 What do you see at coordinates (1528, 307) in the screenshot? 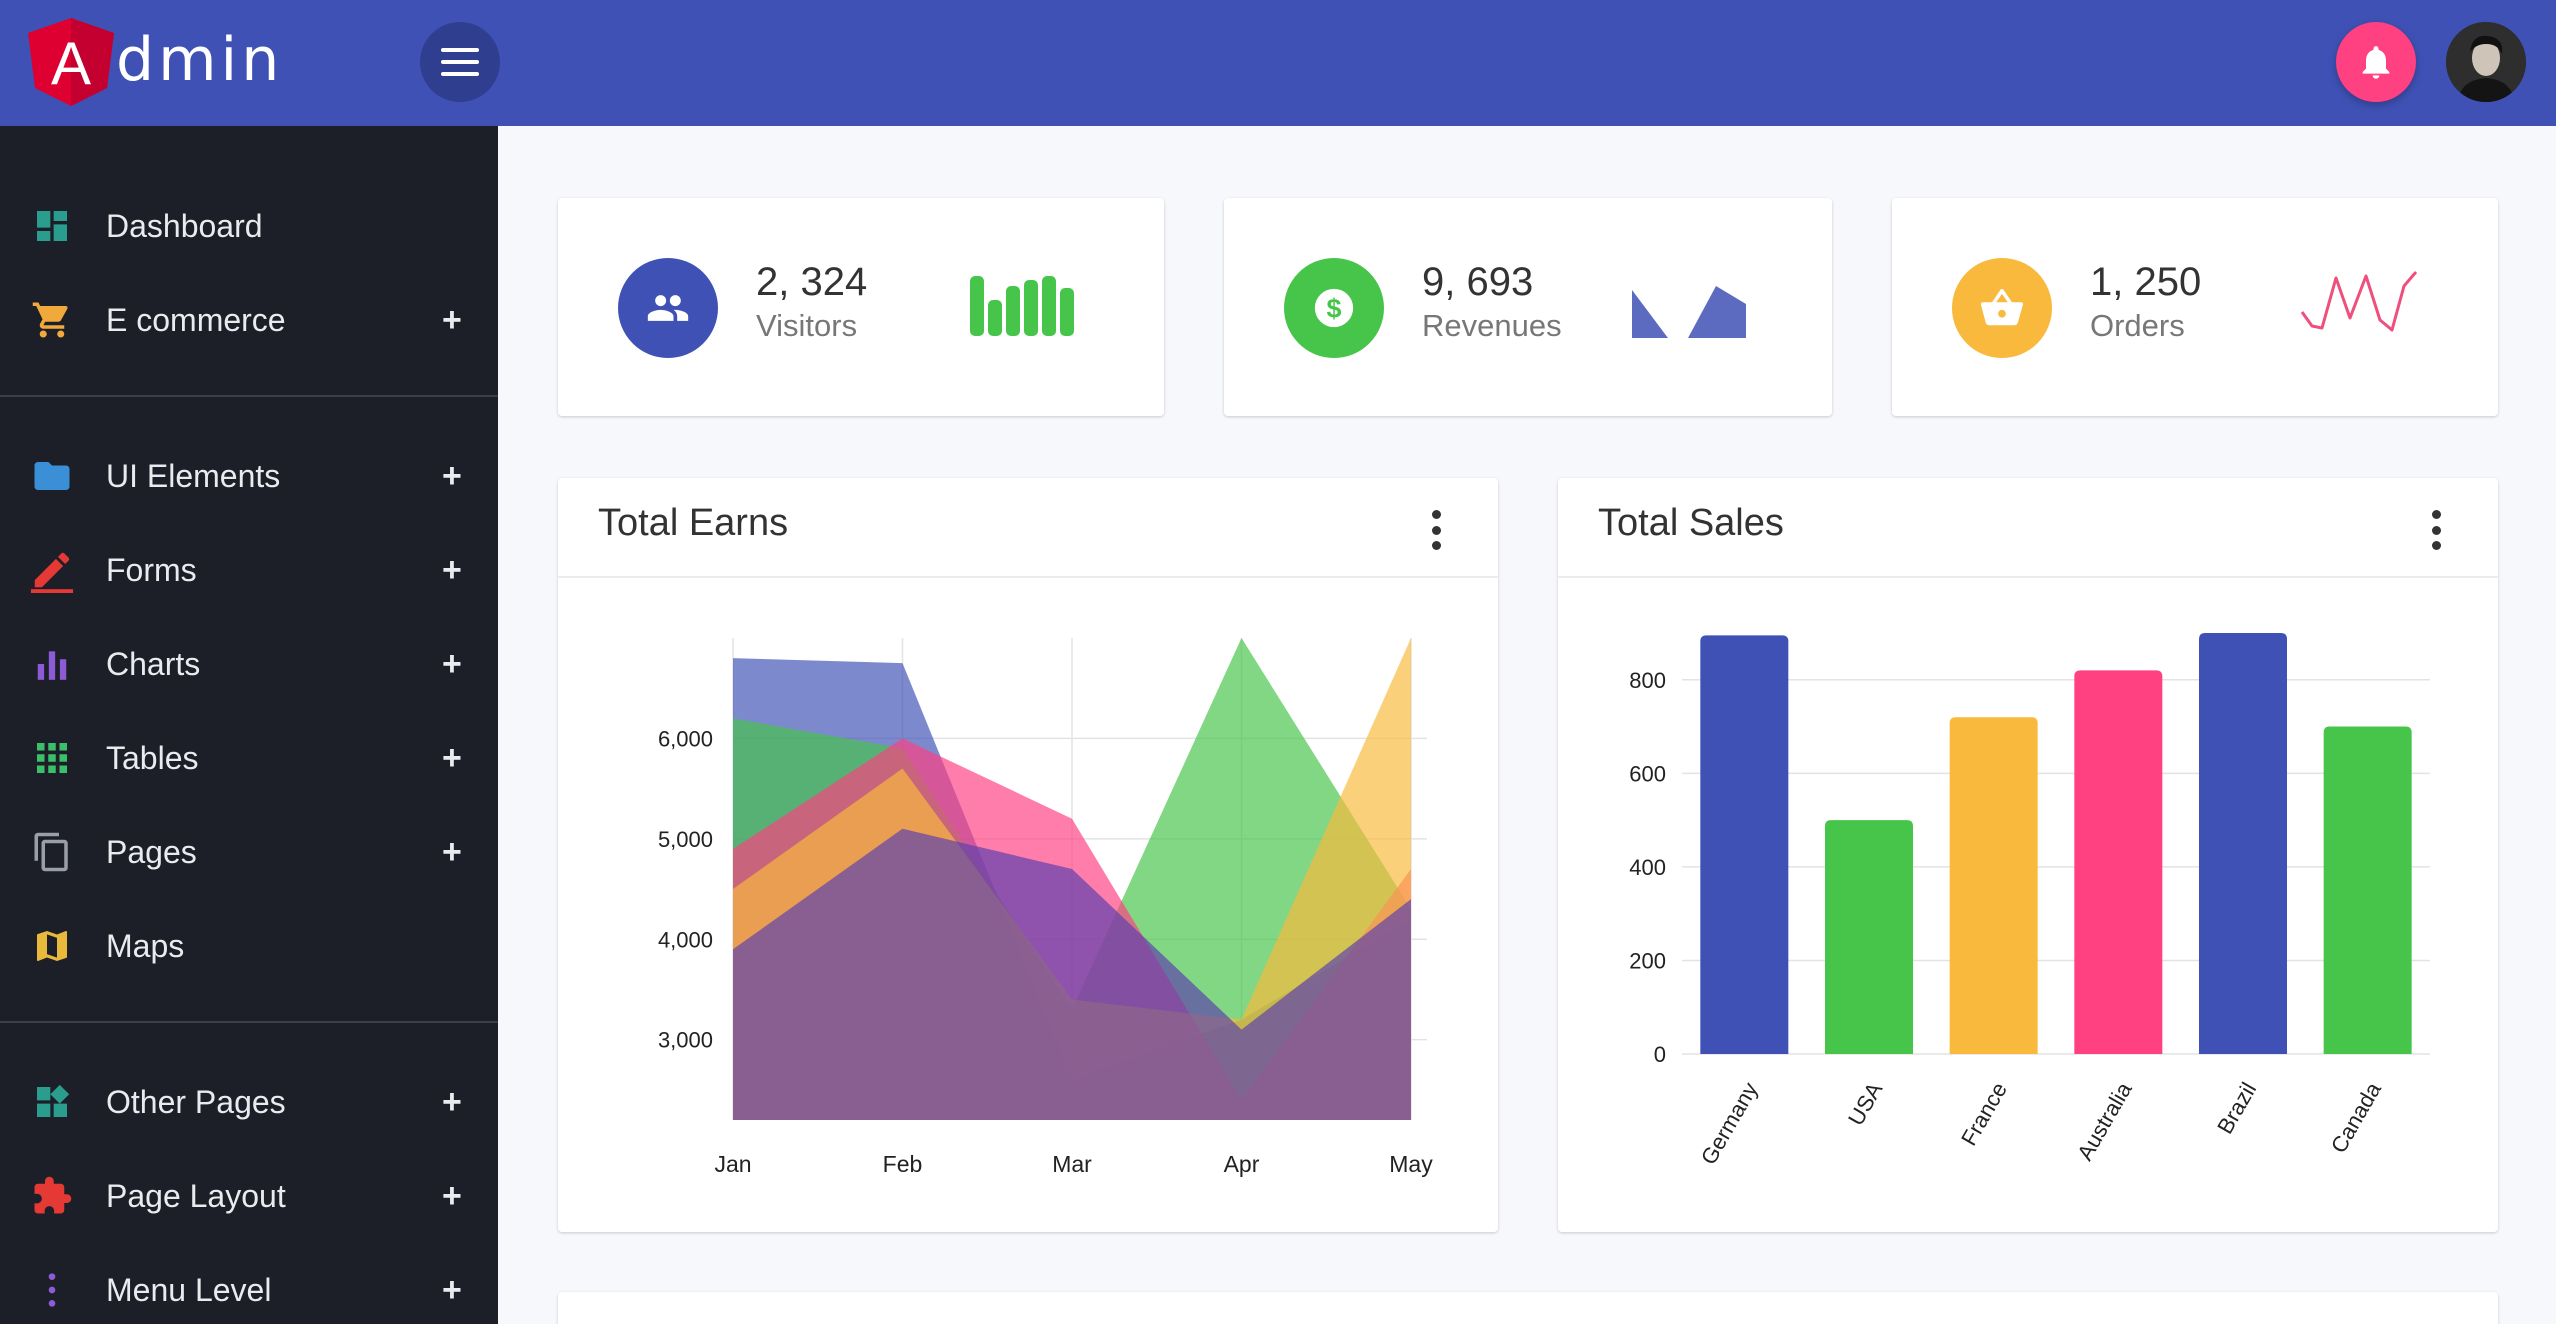
I see `stat-card-revenues: $ 9, 693 Revenues` at bounding box center [1528, 307].